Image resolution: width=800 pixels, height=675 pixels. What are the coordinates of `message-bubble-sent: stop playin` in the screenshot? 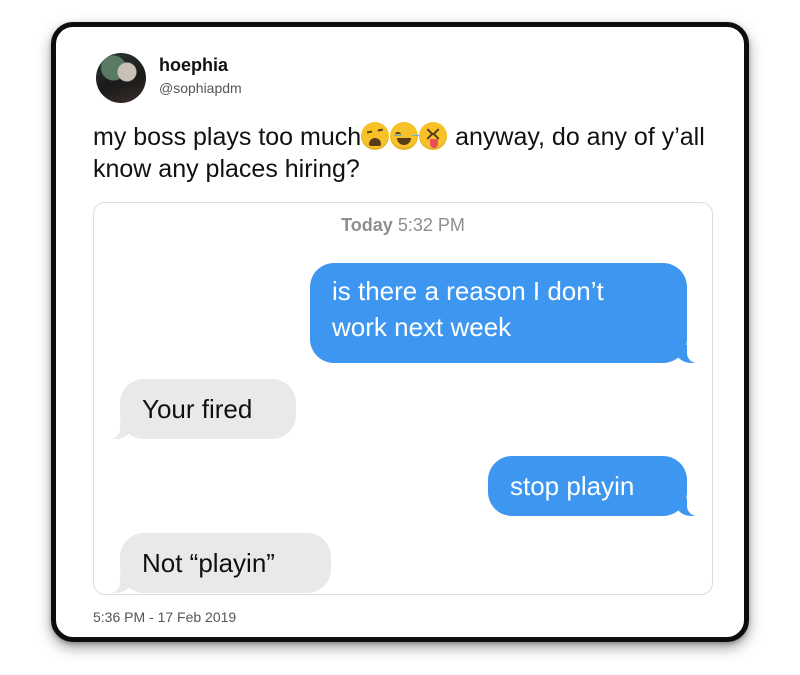 It's located at (597, 486).